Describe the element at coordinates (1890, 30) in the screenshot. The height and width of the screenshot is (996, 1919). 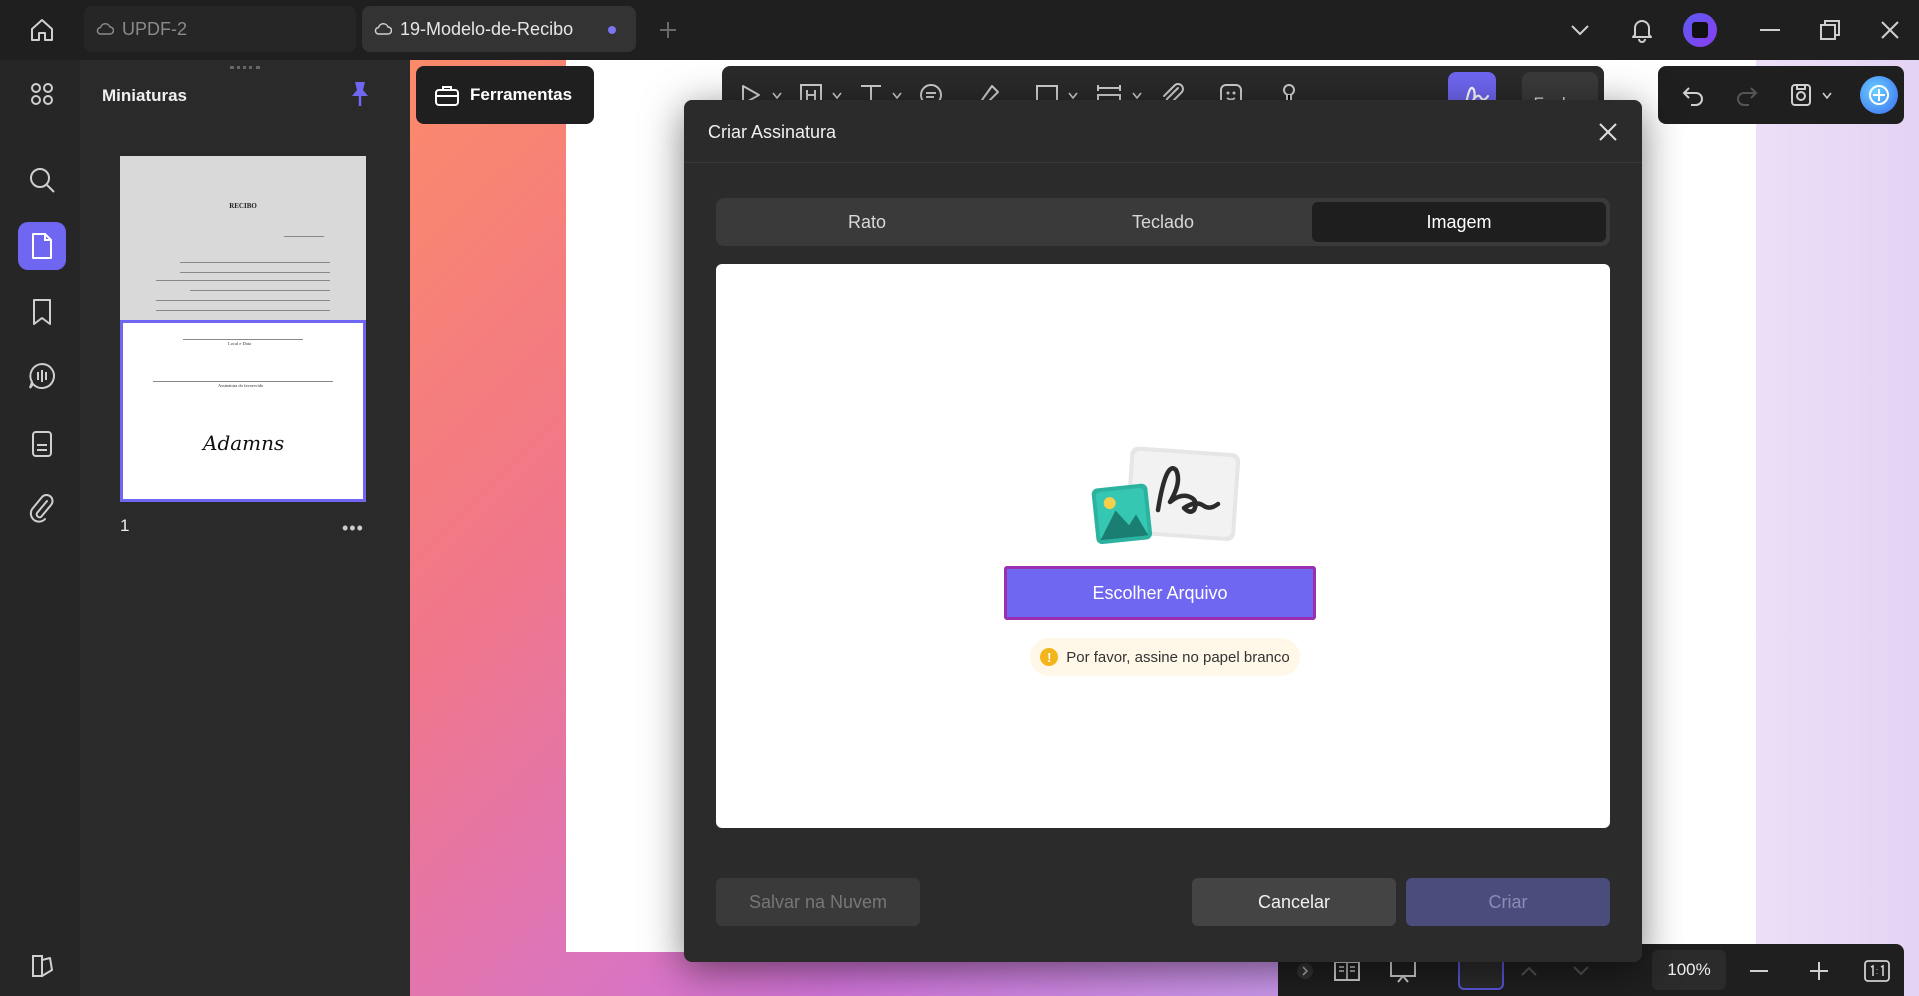
I see `close-window-icon` at that location.